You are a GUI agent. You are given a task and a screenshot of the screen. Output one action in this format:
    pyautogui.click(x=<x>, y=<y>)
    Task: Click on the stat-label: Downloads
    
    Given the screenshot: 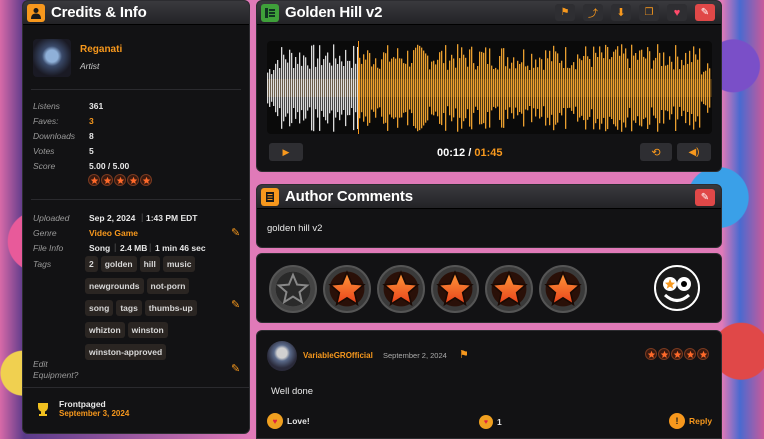 What is the action you would take?
    pyautogui.click(x=54, y=136)
    